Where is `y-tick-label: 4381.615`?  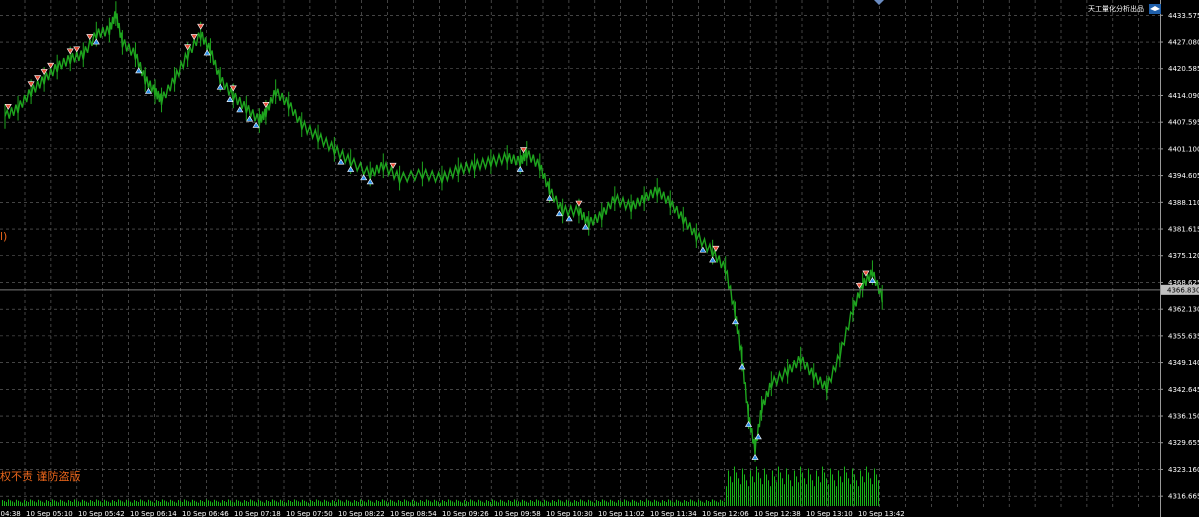
y-tick-label: 4381.615 is located at coordinates (1183, 230).